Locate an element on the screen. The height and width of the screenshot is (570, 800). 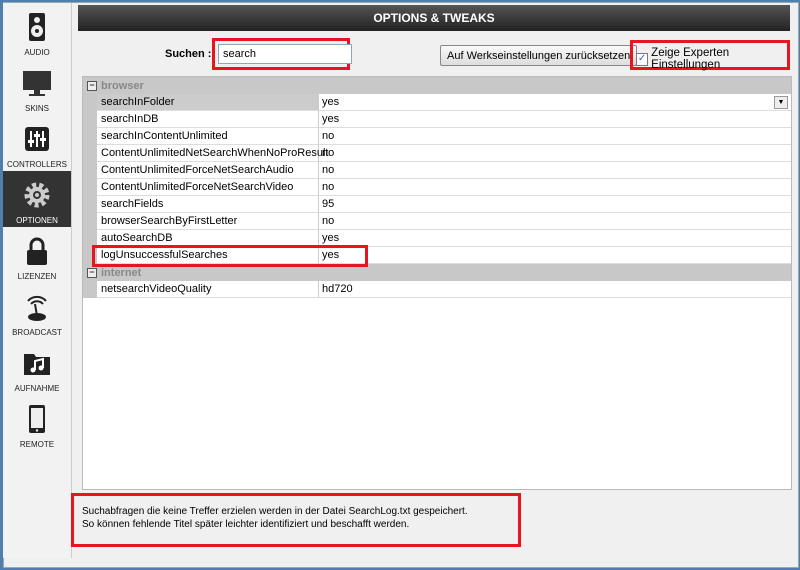
setting-value-text: hd720 is located at coordinates (337, 289).